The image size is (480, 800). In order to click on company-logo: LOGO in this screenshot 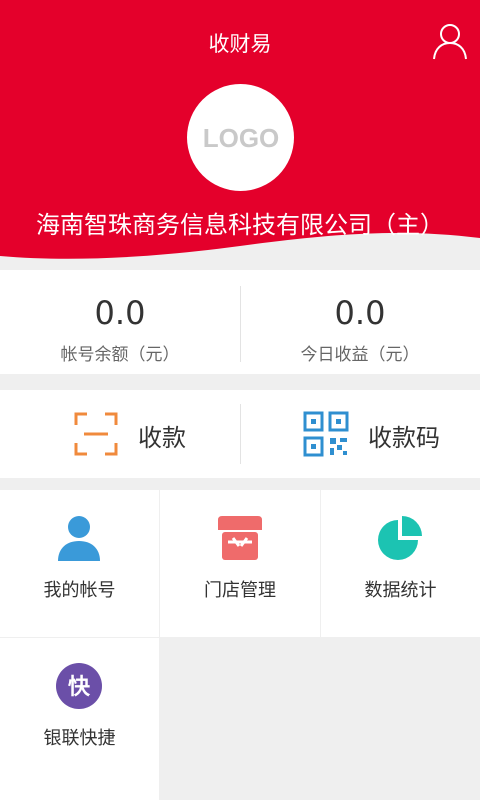, I will do `click(240, 137)`.